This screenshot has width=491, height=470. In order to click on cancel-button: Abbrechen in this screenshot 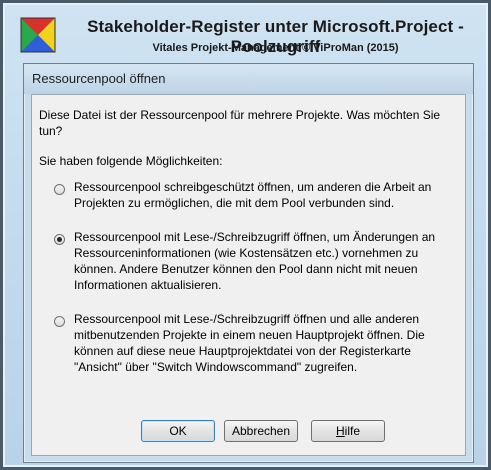, I will do `click(261, 431)`.